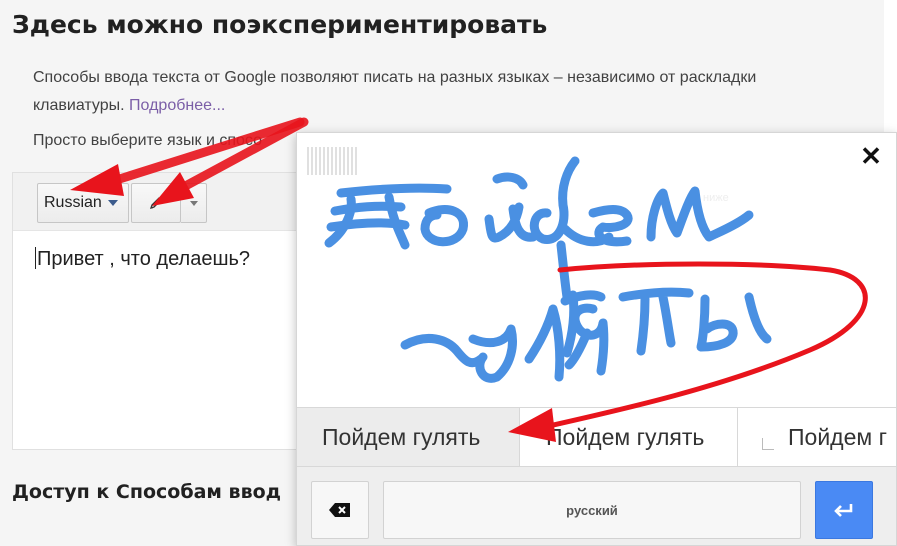 The width and height of the screenshot is (897, 546). Describe the element at coordinates (837, 436) in the screenshot. I see `candidate-label: Пойдем г` at that location.